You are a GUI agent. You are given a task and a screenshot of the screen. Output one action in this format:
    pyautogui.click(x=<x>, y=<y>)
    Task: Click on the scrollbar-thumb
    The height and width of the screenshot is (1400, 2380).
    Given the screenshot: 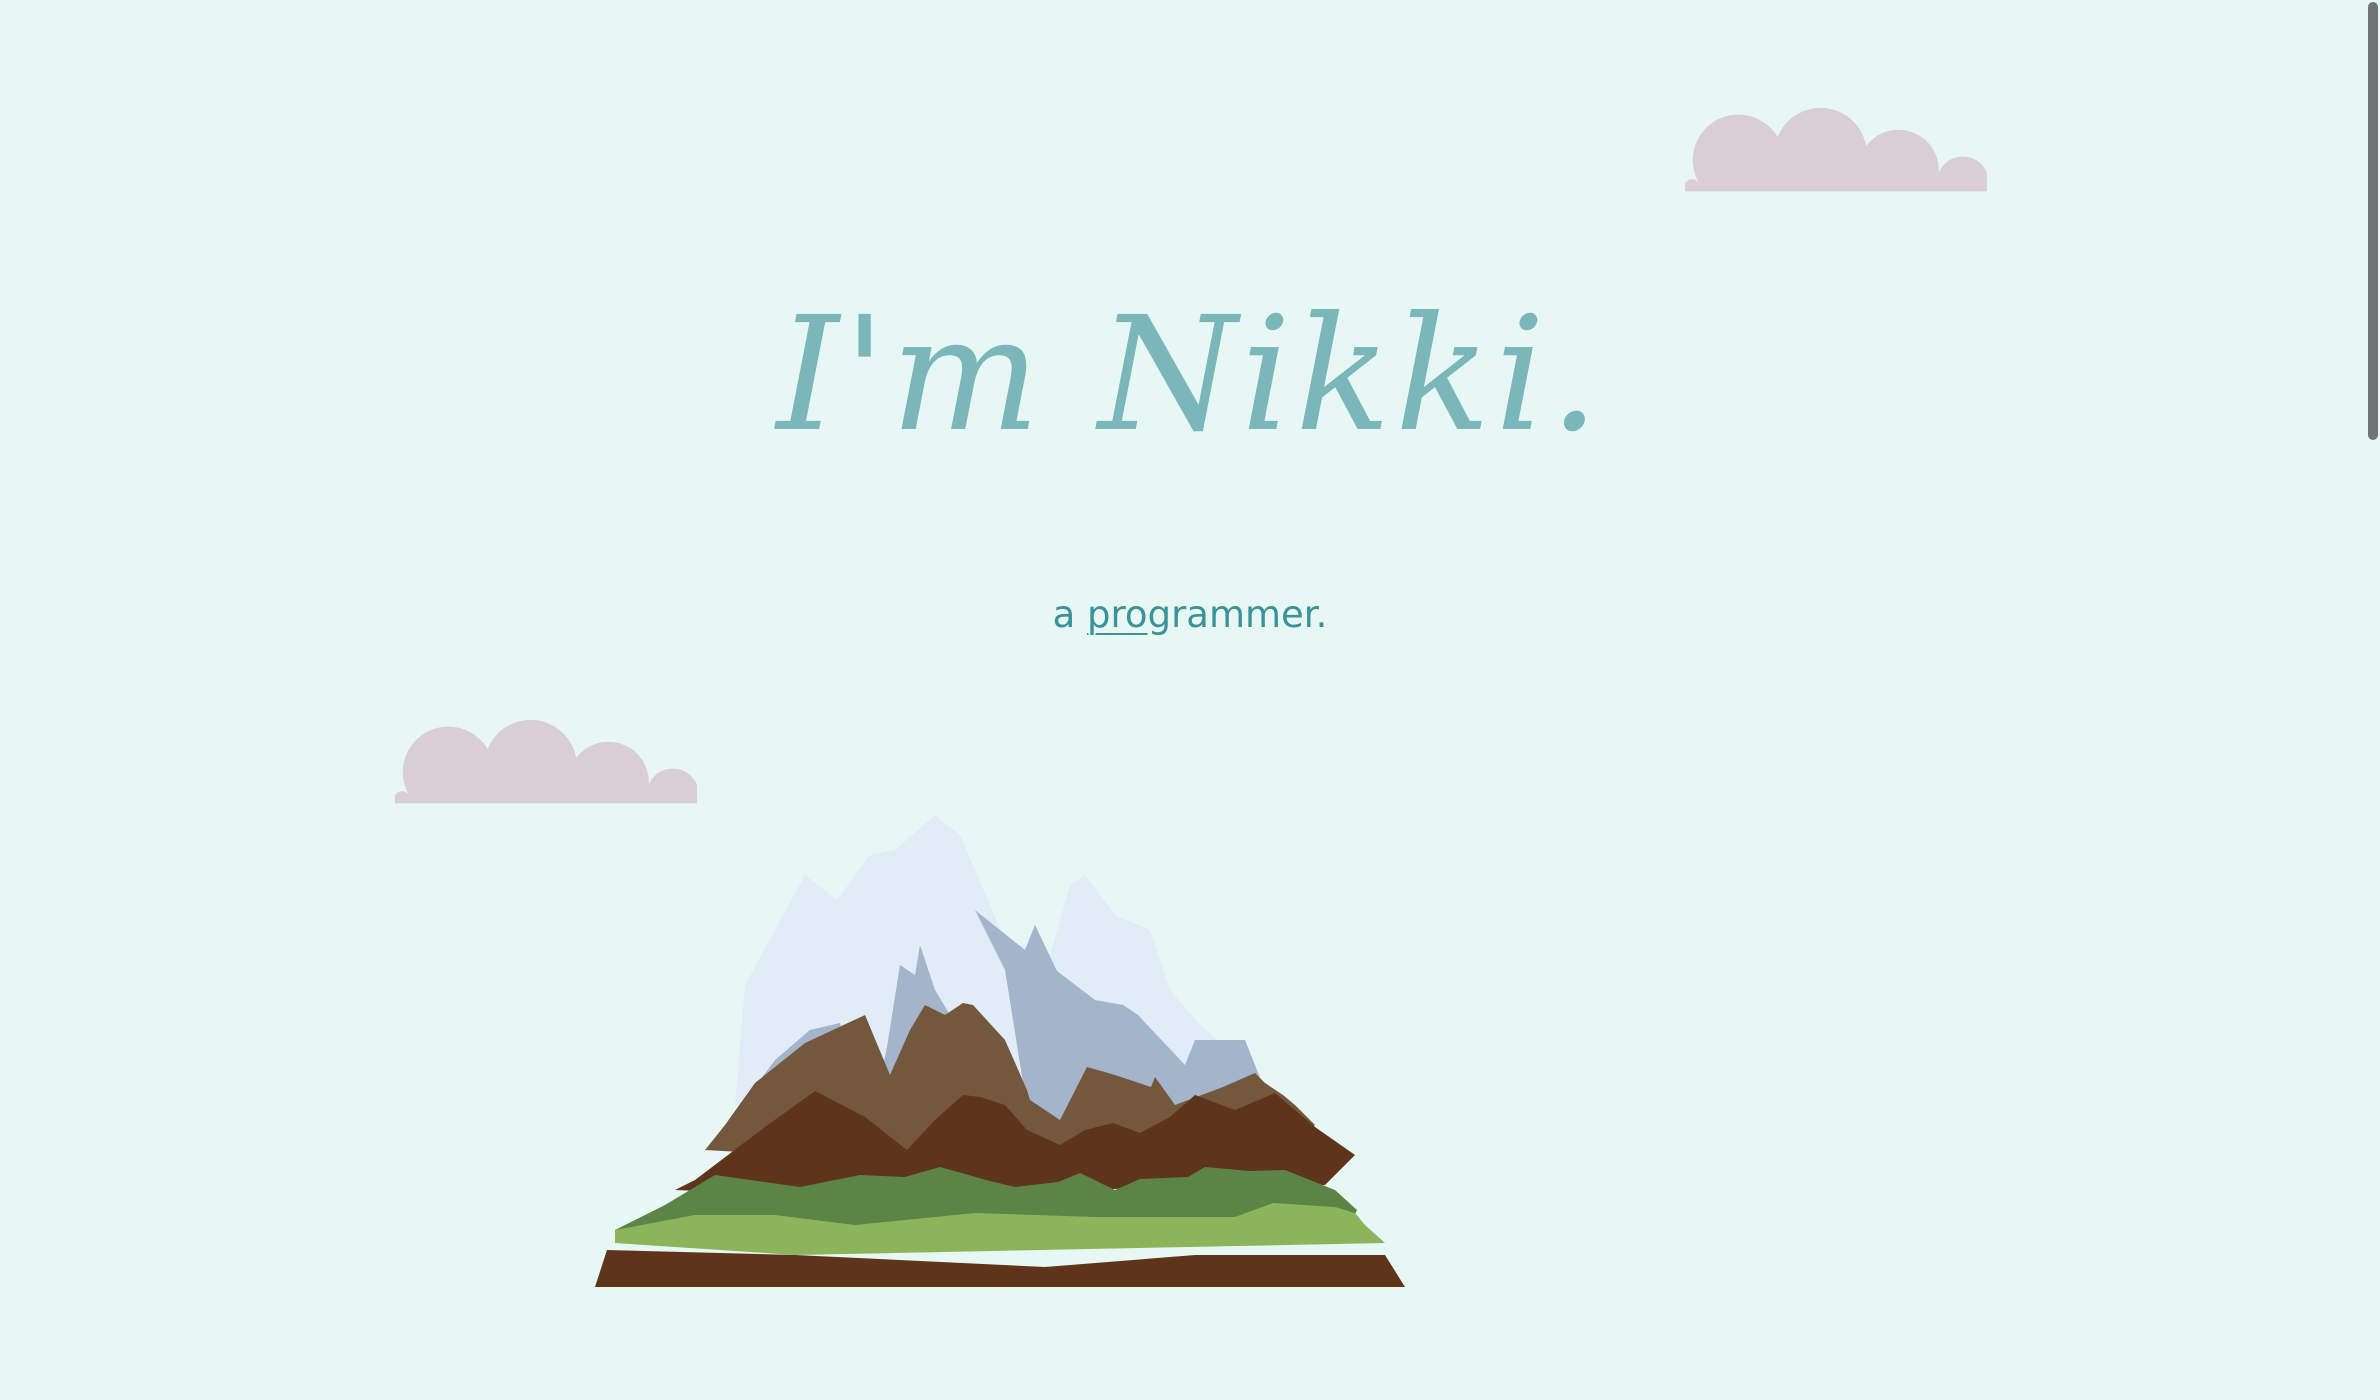 What is the action you would take?
    pyautogui.click(x=2373, y=221)
    